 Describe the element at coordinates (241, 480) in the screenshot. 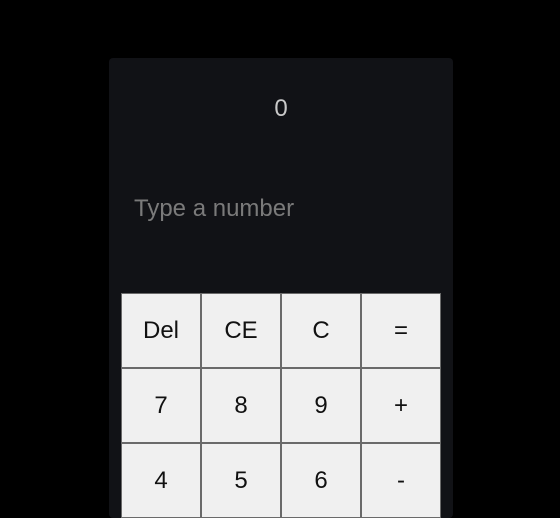

I see `digit-5-button: 5` at that location.